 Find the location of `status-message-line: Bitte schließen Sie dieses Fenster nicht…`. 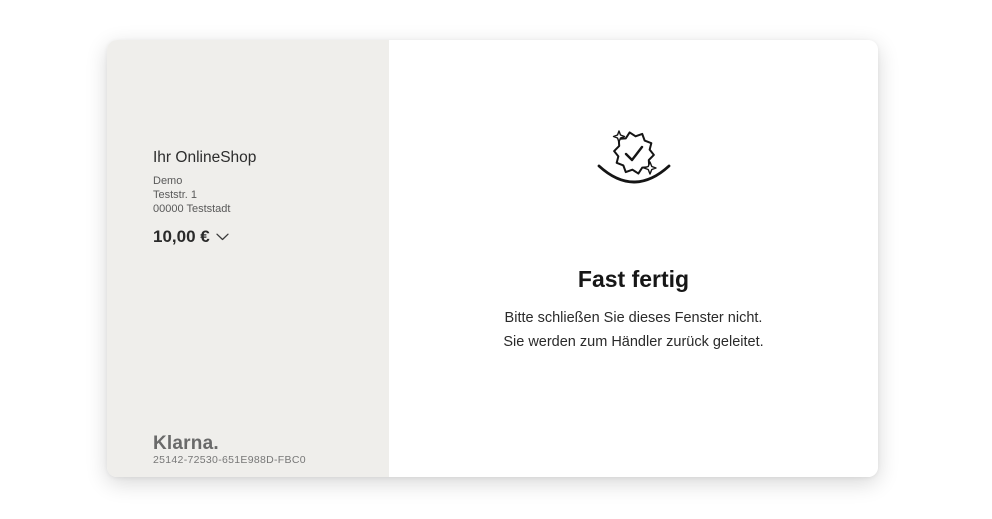

status-message-line: Bitte schließen Sie dieses Fenster nicht… is located at coordinates (633, 318).